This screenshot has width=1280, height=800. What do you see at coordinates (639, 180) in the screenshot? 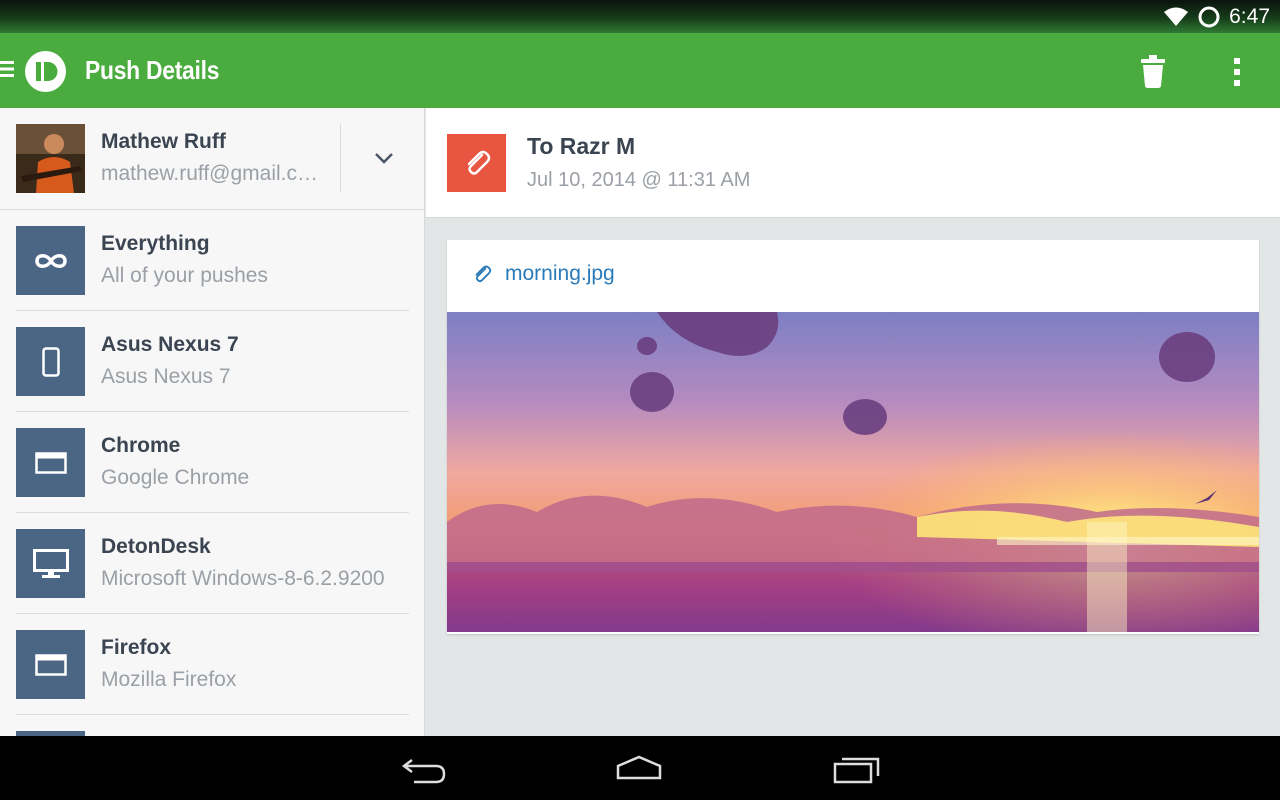
I see `push-date: Jul 10, 2014 @ 11:31 AM` at bounding box center [639, 180].